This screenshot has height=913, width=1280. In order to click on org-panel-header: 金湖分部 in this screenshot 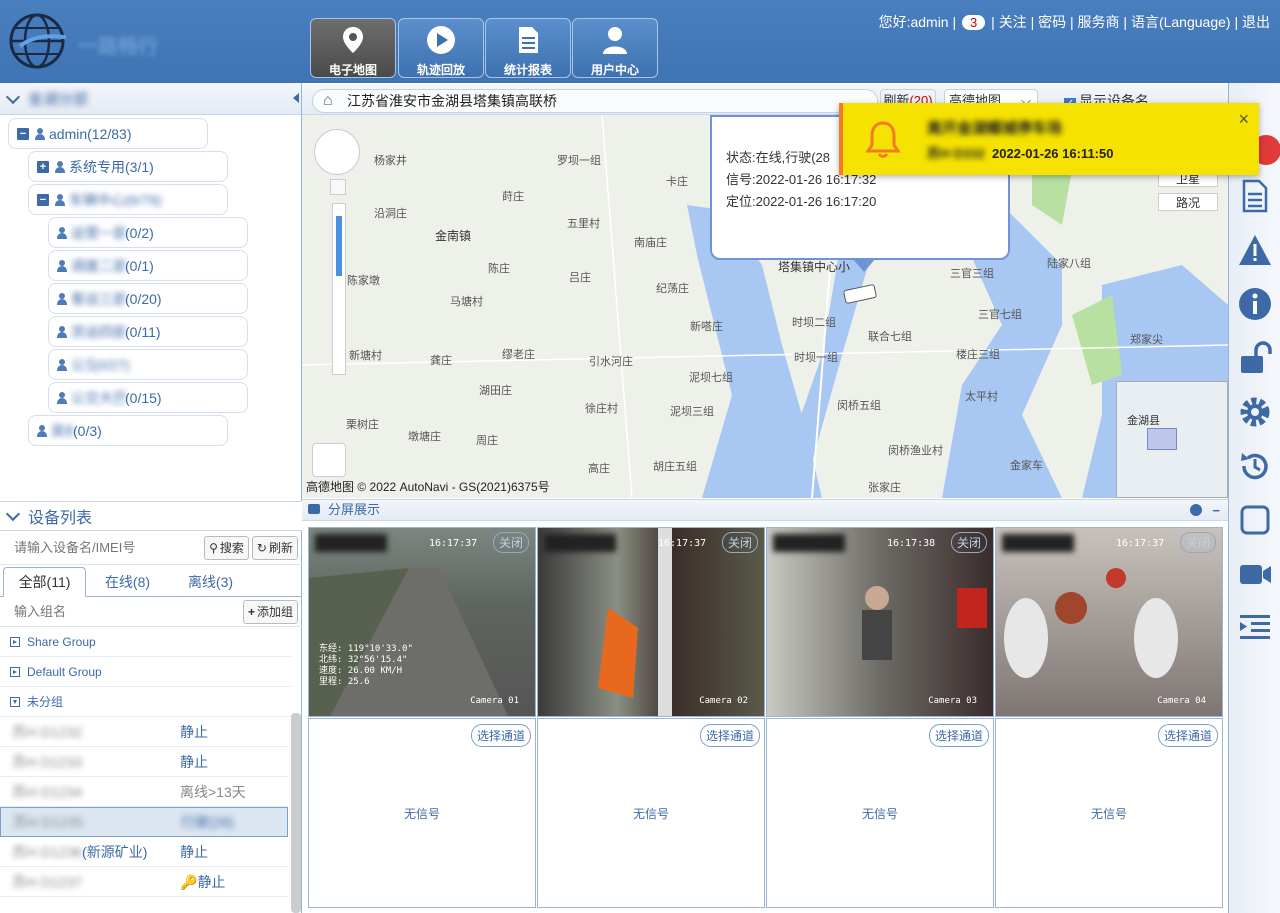, I will do `click(150, 99)`.